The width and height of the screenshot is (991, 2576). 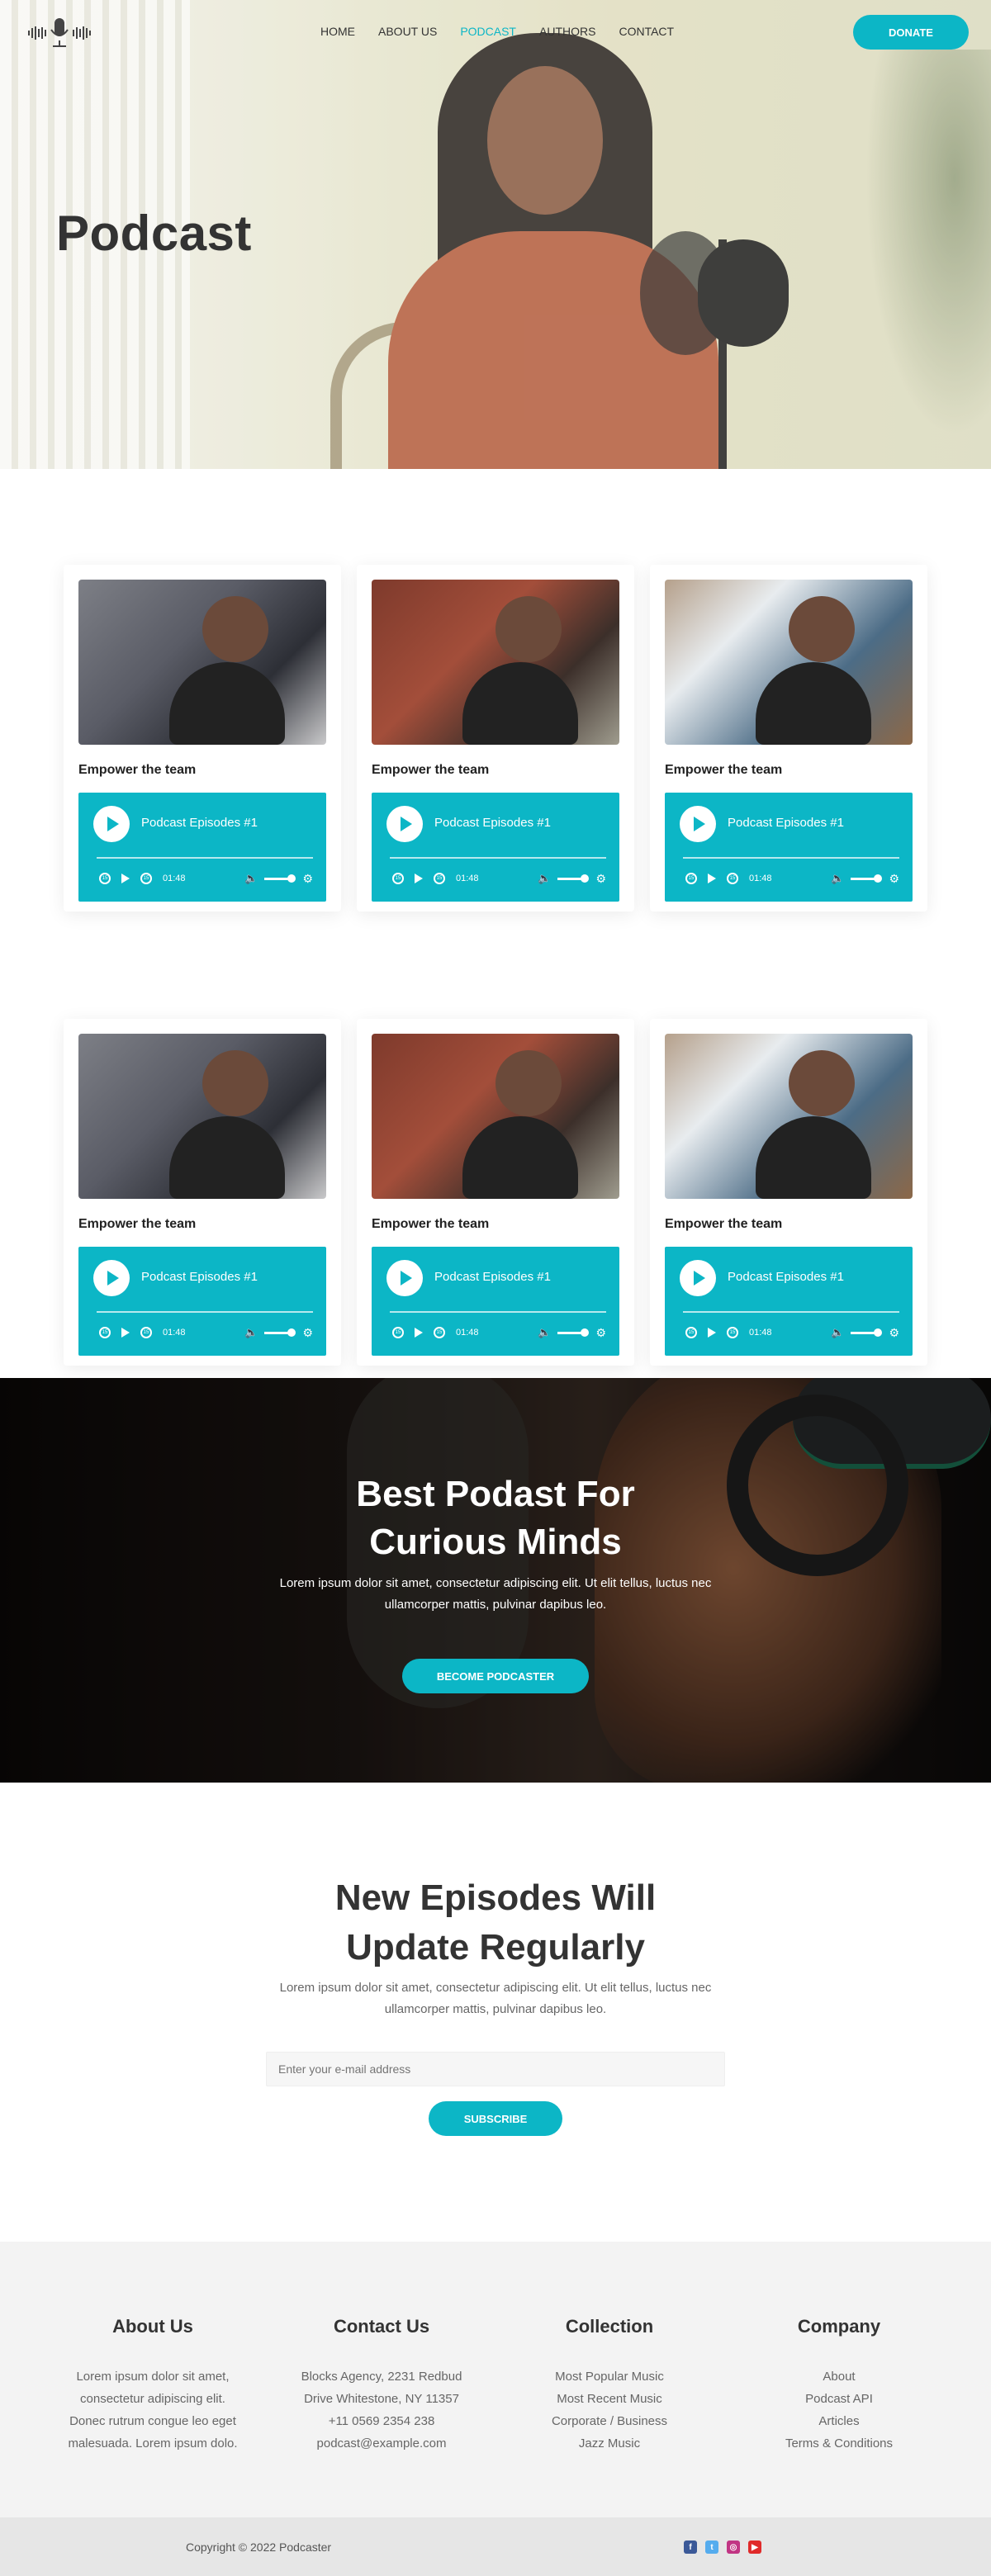 I want to click on nav-about-us: ABOUT US, so click(x=407, y=31).